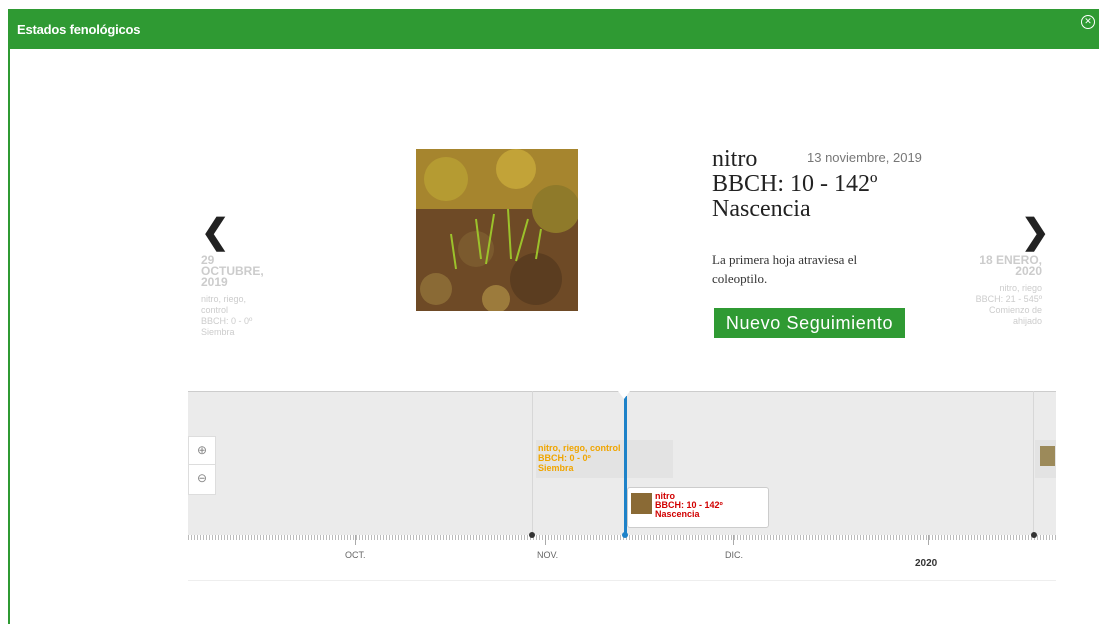  What do you see at coordinates (926, 563) in the screenshot?
I see `axis-label-year: 2020` at bounding box center [926, 563].